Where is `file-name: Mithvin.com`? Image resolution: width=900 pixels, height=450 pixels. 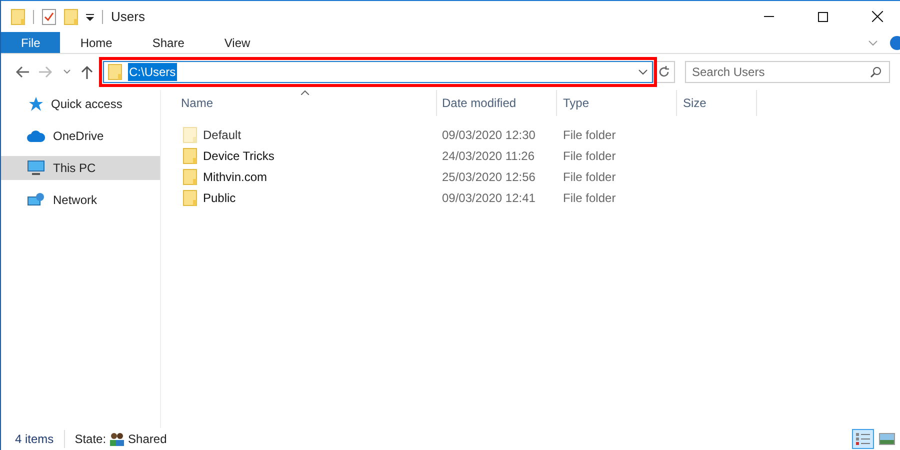
file-name: Mithvin.com is located at coordinates (235, 177).